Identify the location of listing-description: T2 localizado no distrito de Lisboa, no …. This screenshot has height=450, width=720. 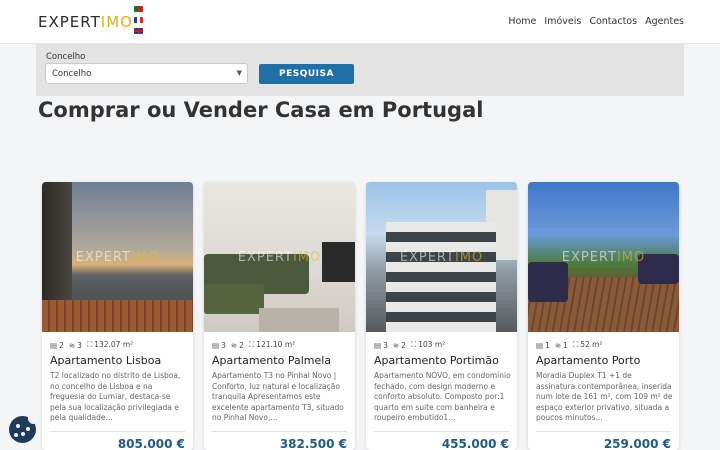
(115, 396).